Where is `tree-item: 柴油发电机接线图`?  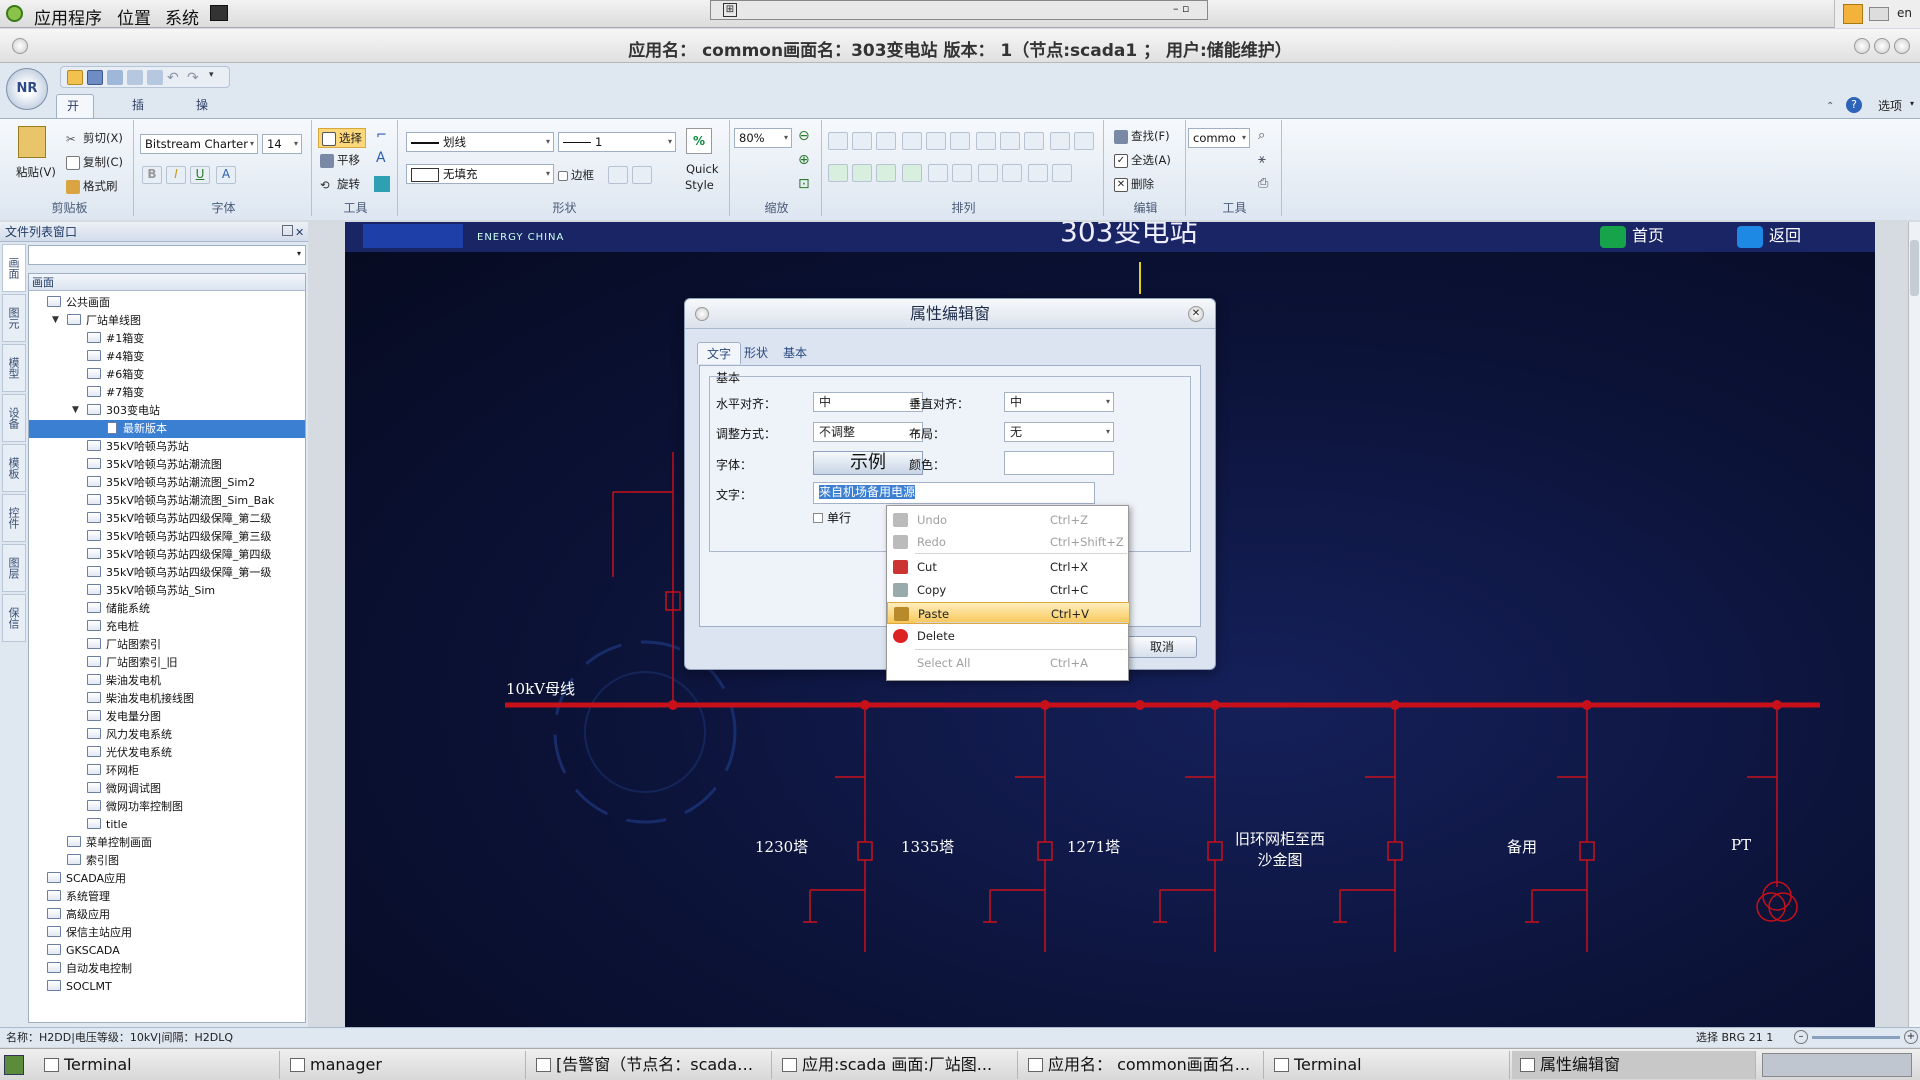 tree-item: 柴油发电机接线图 is located at coordinates (140, 699).